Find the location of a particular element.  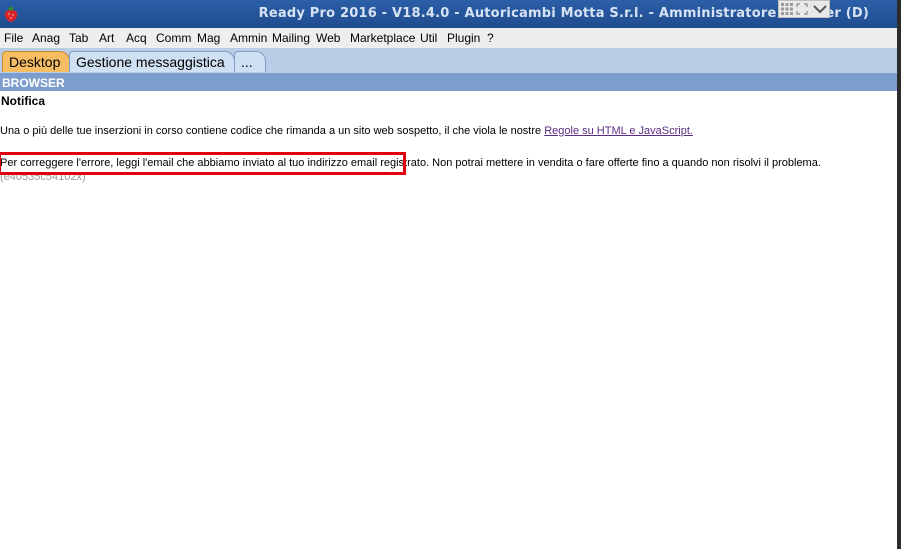

menu-util: Util is located at coordinates (428, 38).